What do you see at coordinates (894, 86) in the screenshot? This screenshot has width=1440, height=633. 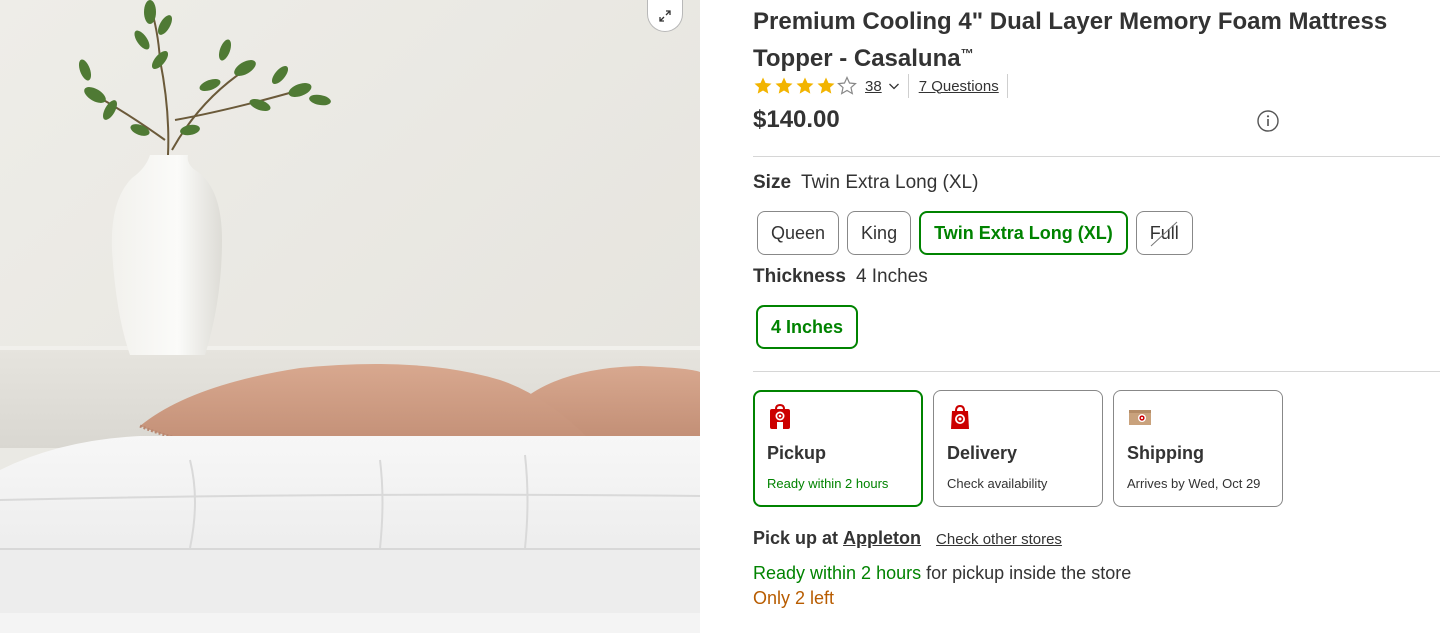 I see `chevron-down-icon` at bounding box center [894, 86].